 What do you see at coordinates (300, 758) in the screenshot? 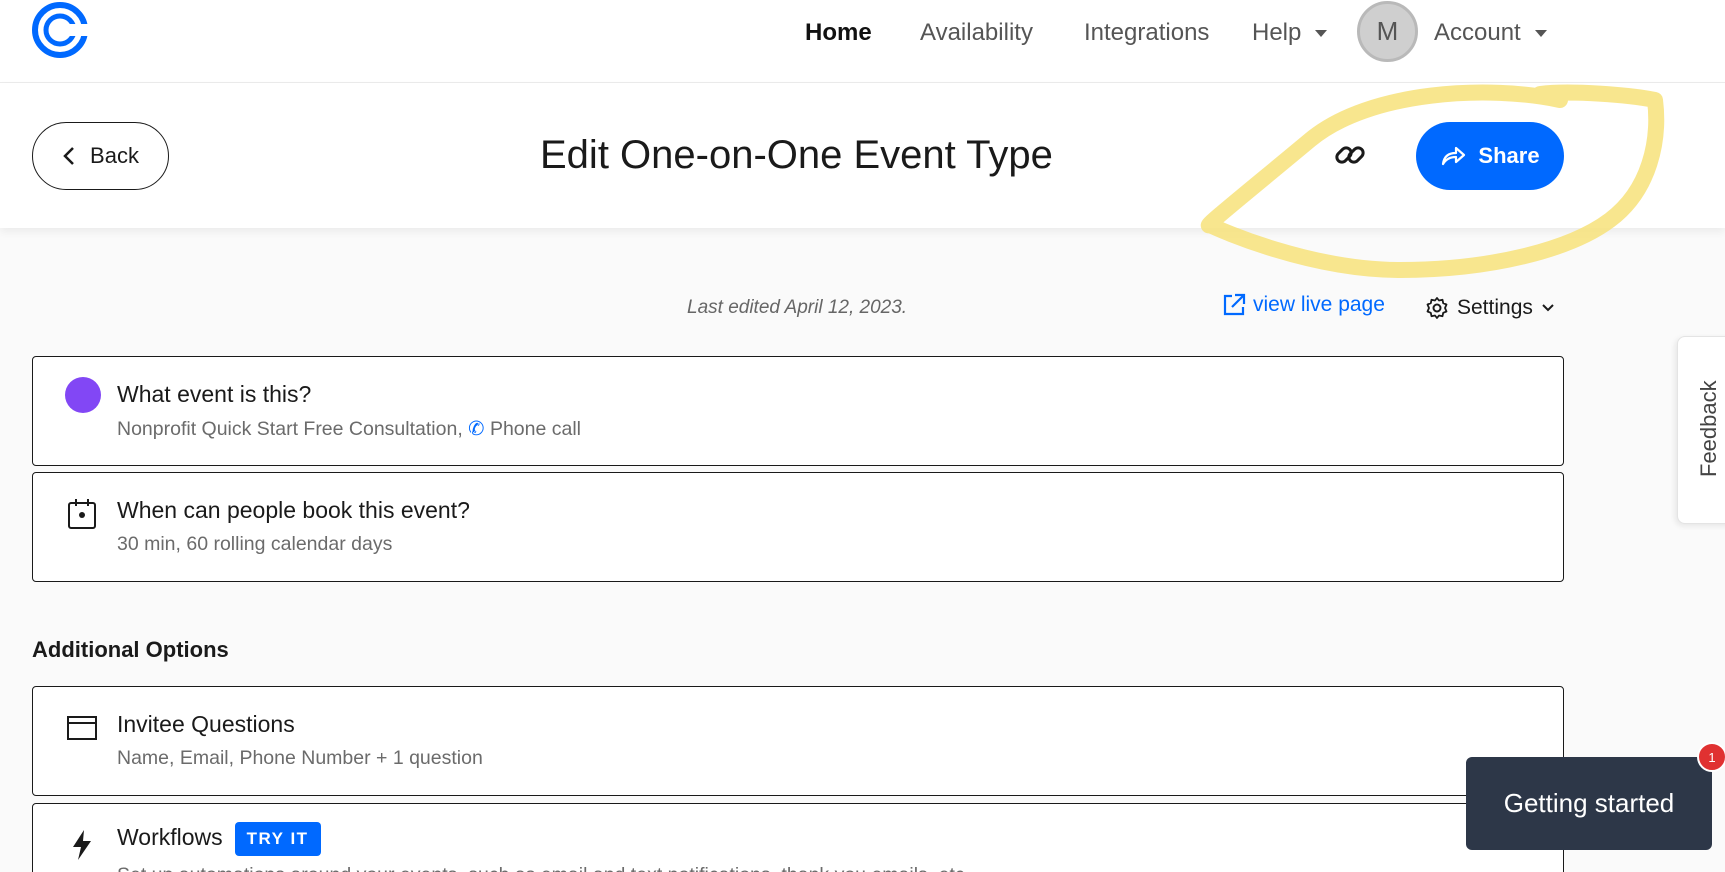
I see `invitee-questions-subtitle: Name, Email, Phone Number + 1 question` at bounding box center [300, 758].